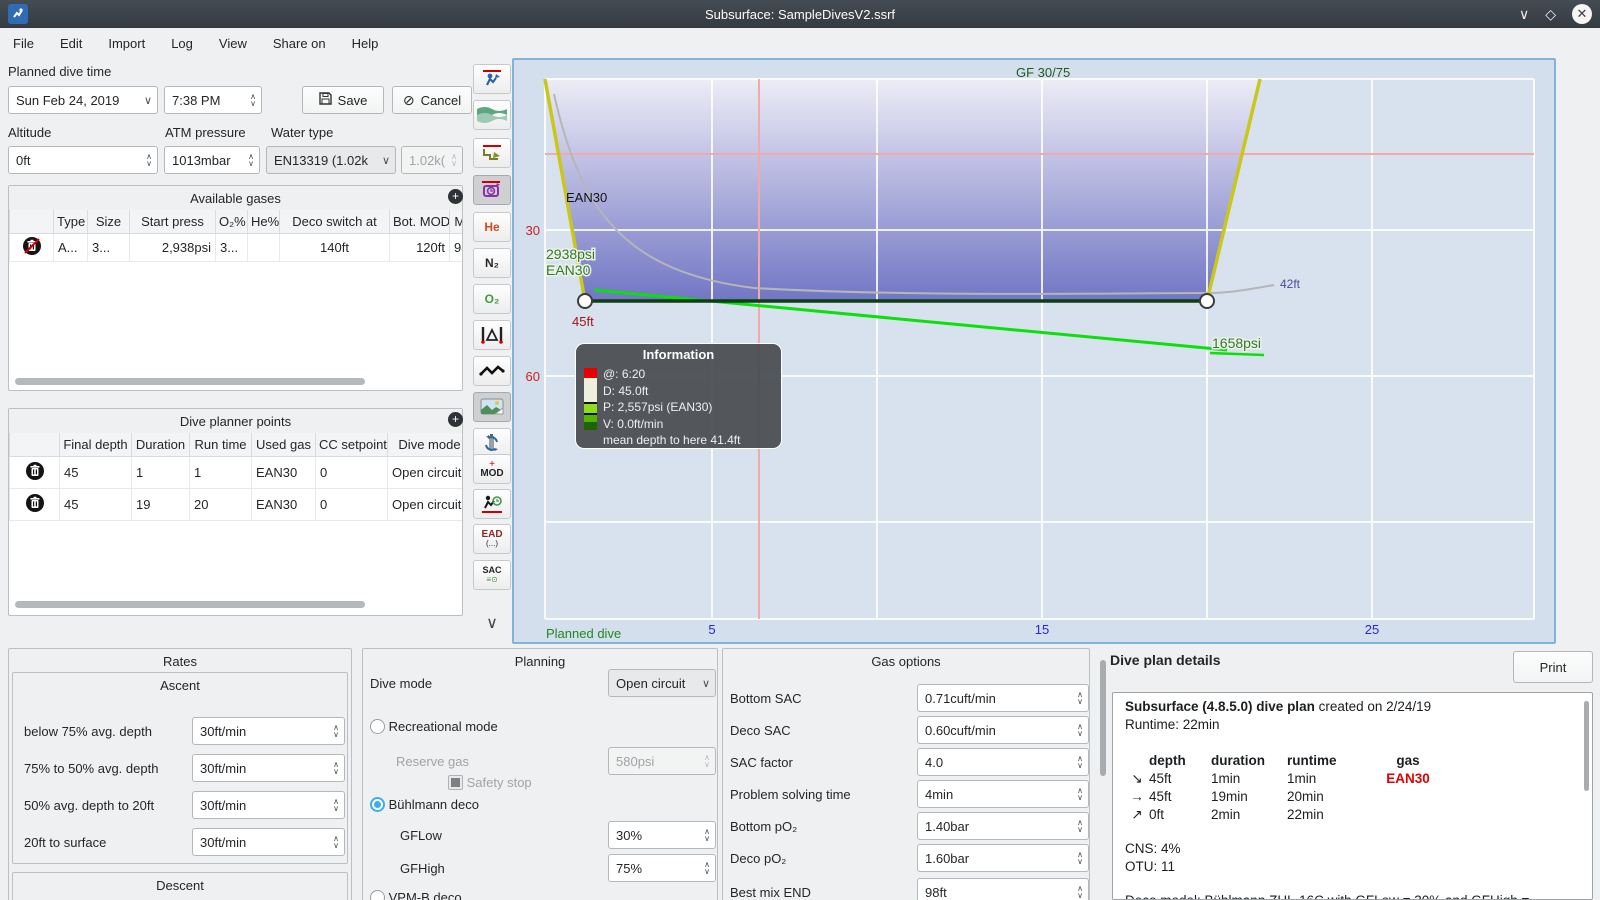 This screenshot has height=900, width=1600. I want to click on problem-solving-time-spinbox: 4min ∧ ∨, so click(1003, 794).